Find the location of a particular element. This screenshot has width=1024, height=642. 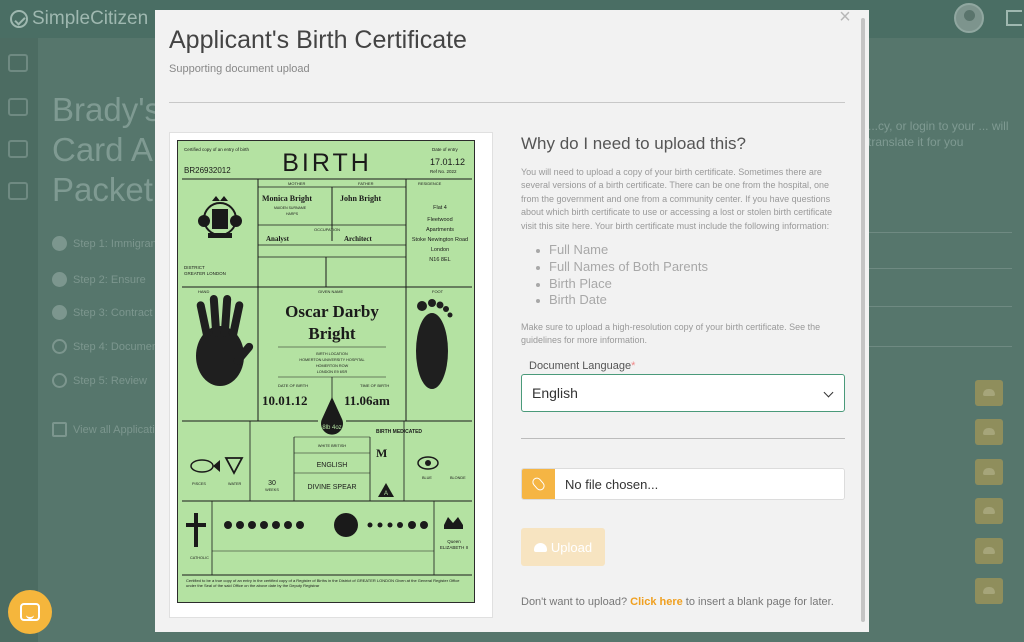

required-mark: * is located at coordinates (633, 366).